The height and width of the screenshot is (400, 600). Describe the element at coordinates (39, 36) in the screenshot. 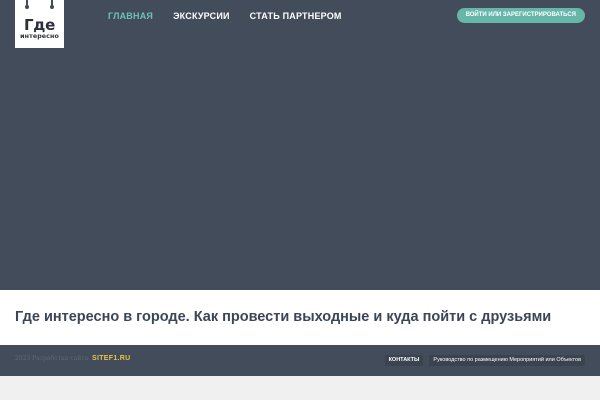

I see `logo-text-sub: интересно` at that location.